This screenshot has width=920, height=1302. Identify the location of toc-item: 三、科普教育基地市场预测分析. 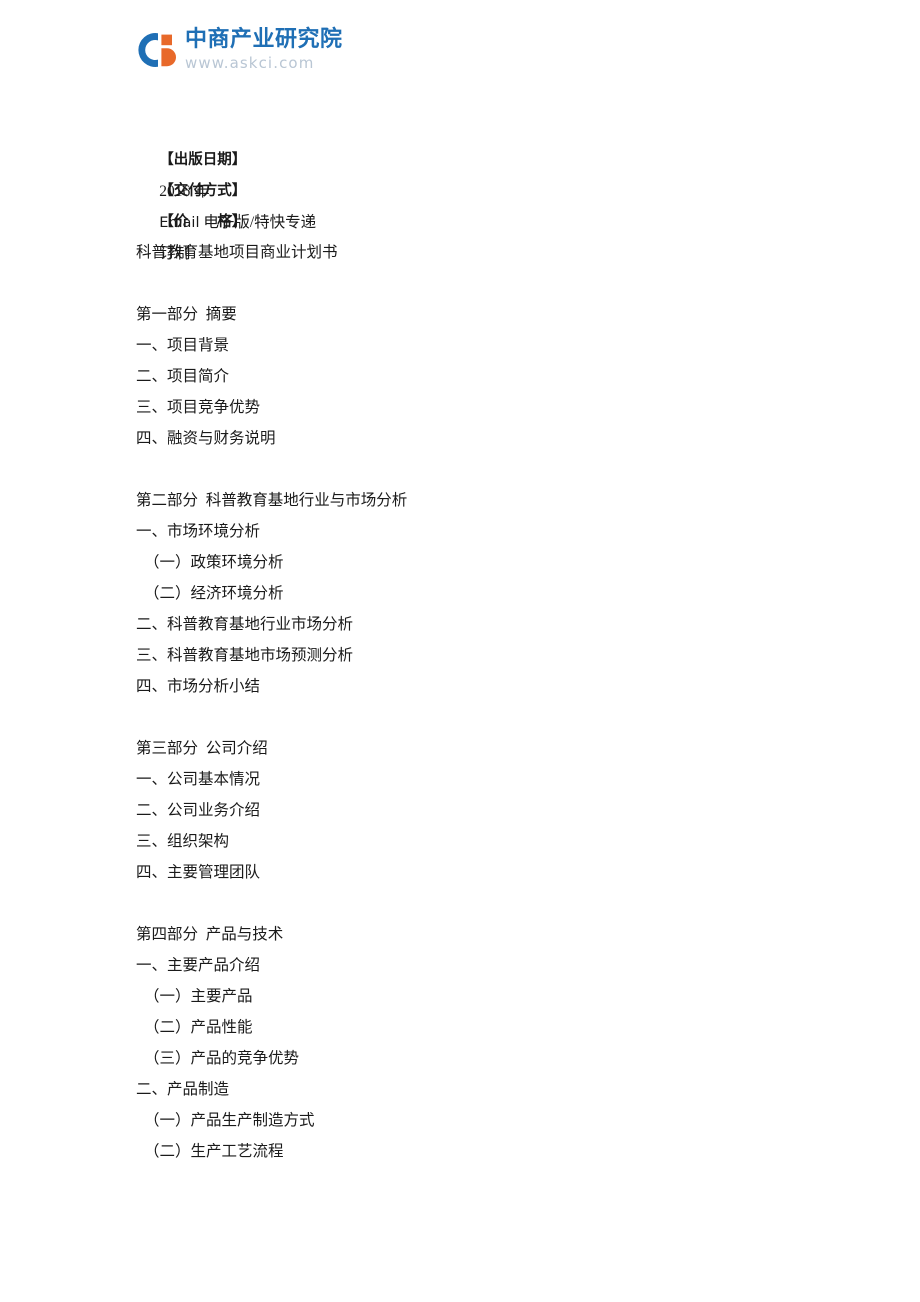
(245, 655).